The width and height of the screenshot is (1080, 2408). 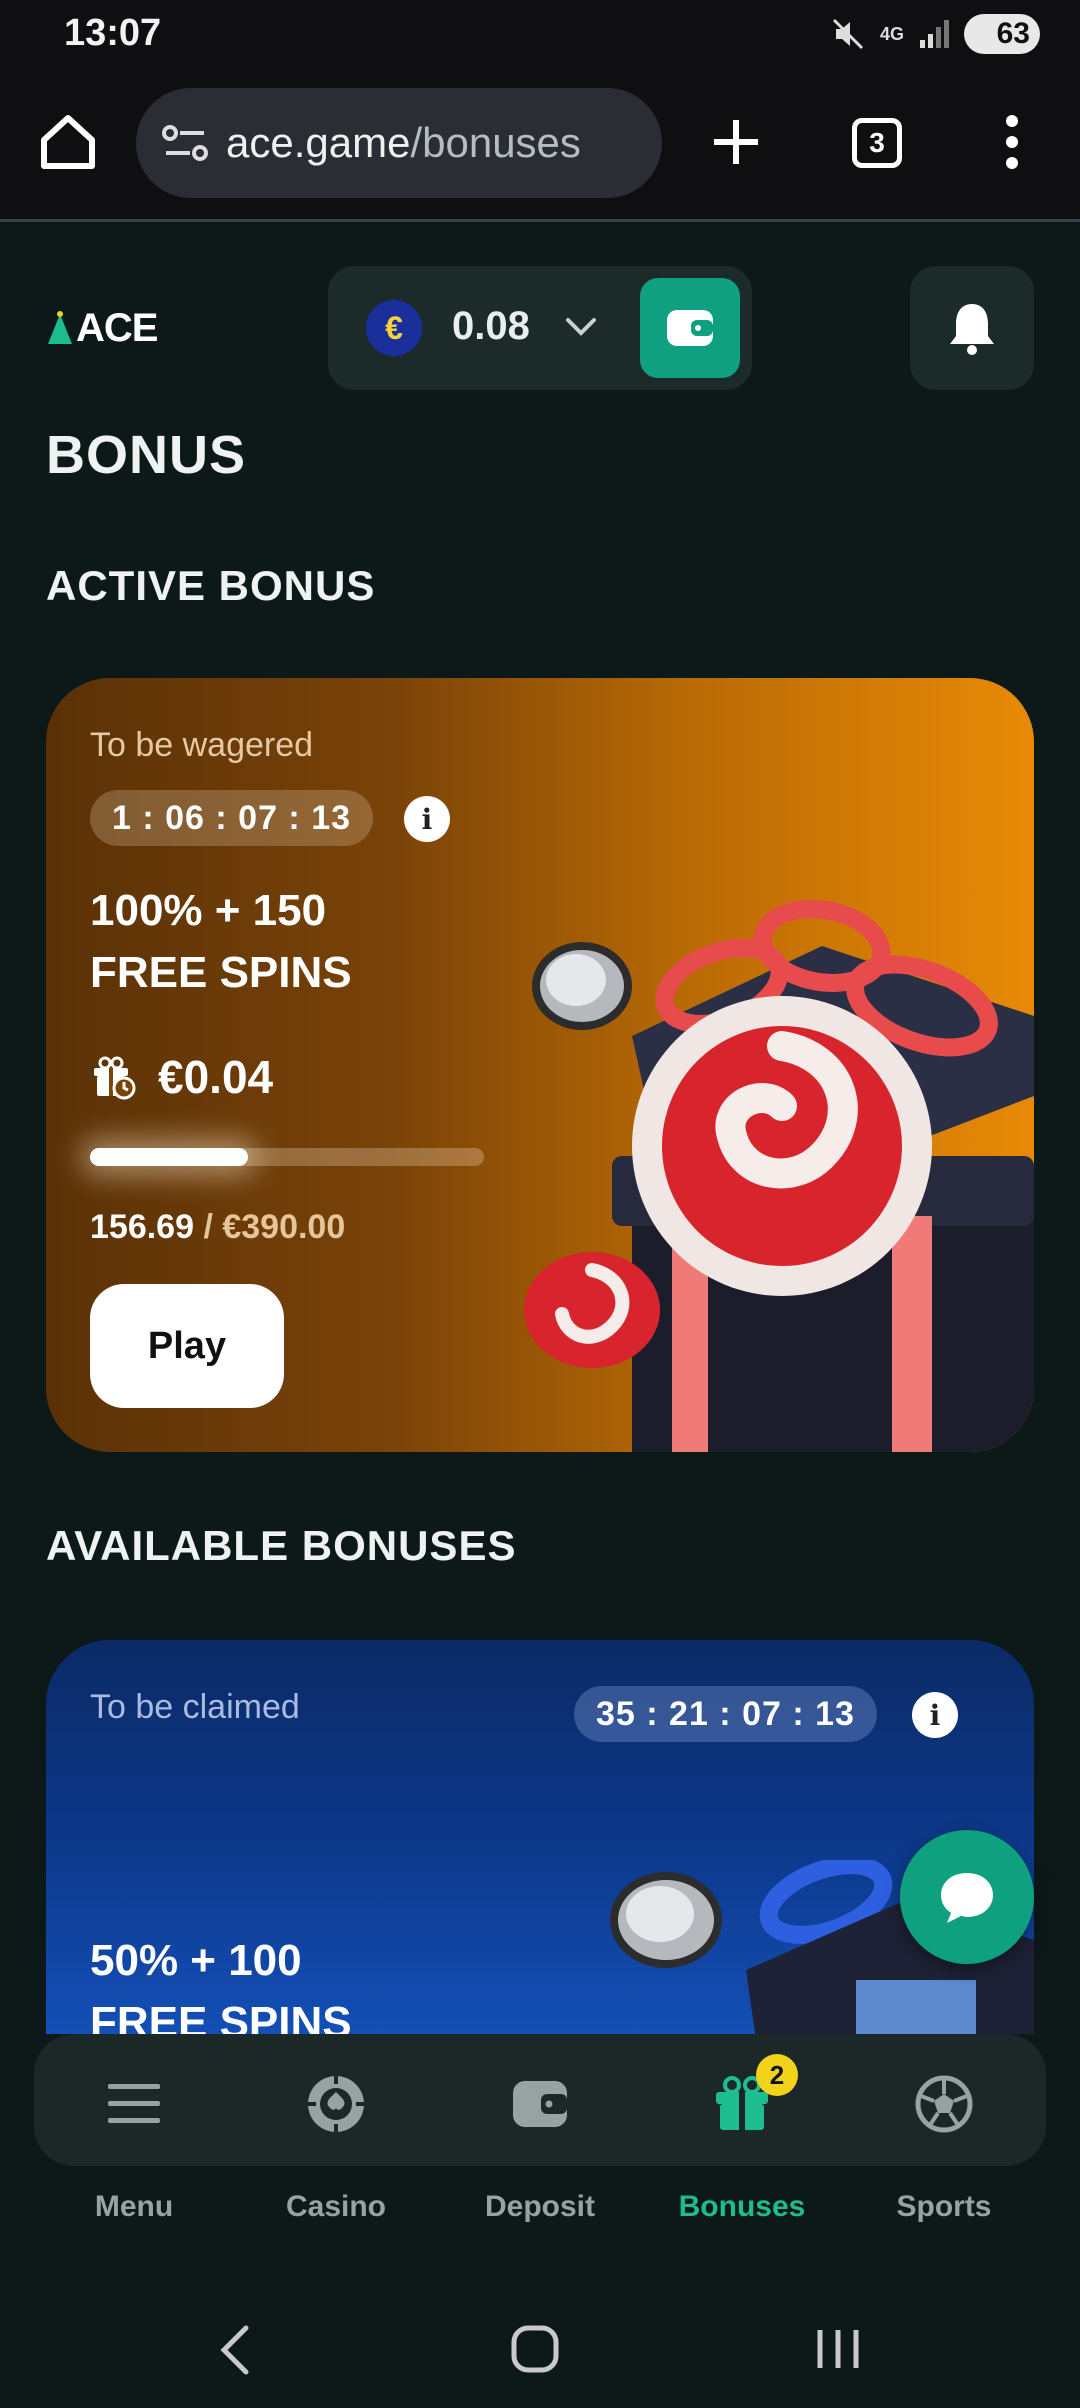 What do you see at coordinates (736, 142) in the screenshot?
I see `new-tab-icon` at bounding box center [736, 142].